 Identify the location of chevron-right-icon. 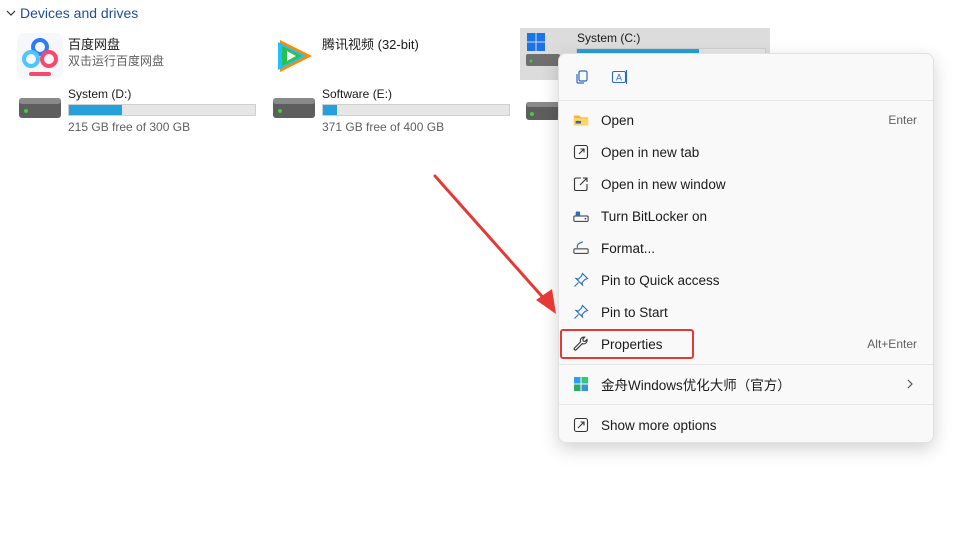
(910, 384).